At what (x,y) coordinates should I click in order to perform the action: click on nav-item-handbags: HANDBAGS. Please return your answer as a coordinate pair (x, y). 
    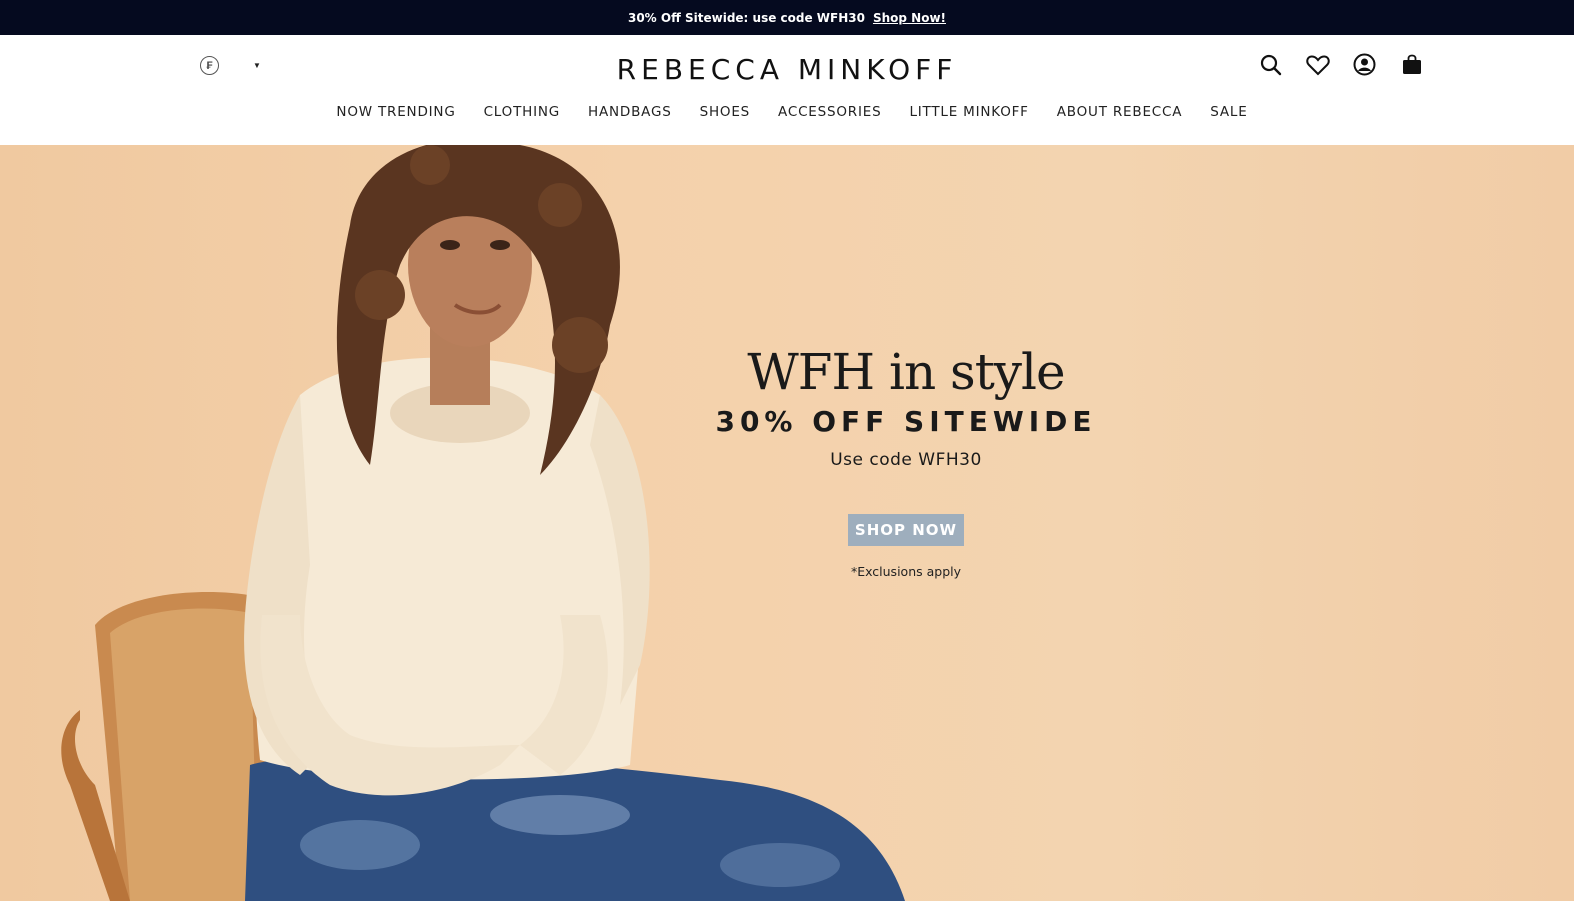
    Looking at the image, I should click on (630, 112).